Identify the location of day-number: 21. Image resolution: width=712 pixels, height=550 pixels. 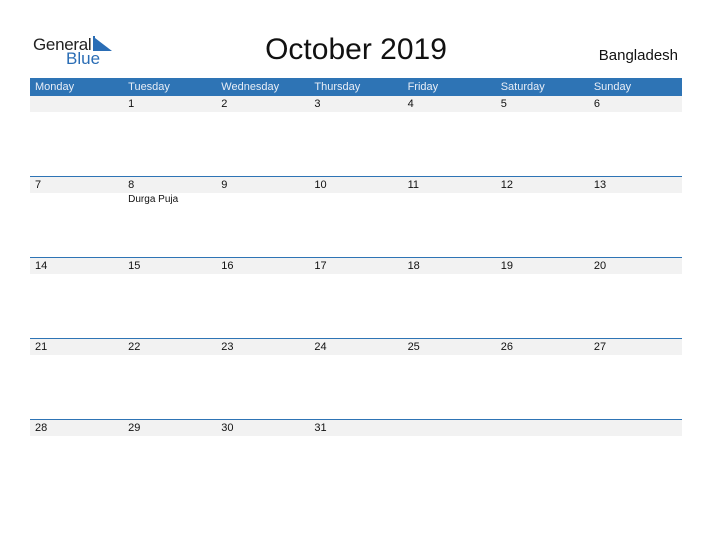
(41, 347).